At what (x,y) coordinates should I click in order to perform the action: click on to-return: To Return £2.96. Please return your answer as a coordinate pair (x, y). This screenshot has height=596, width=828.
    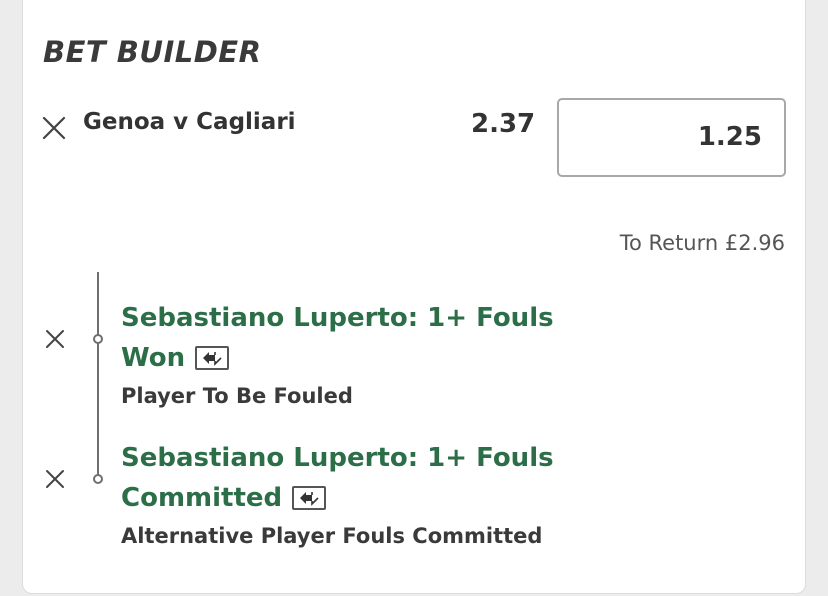
    Looking at the image, I should click on (702, 243).